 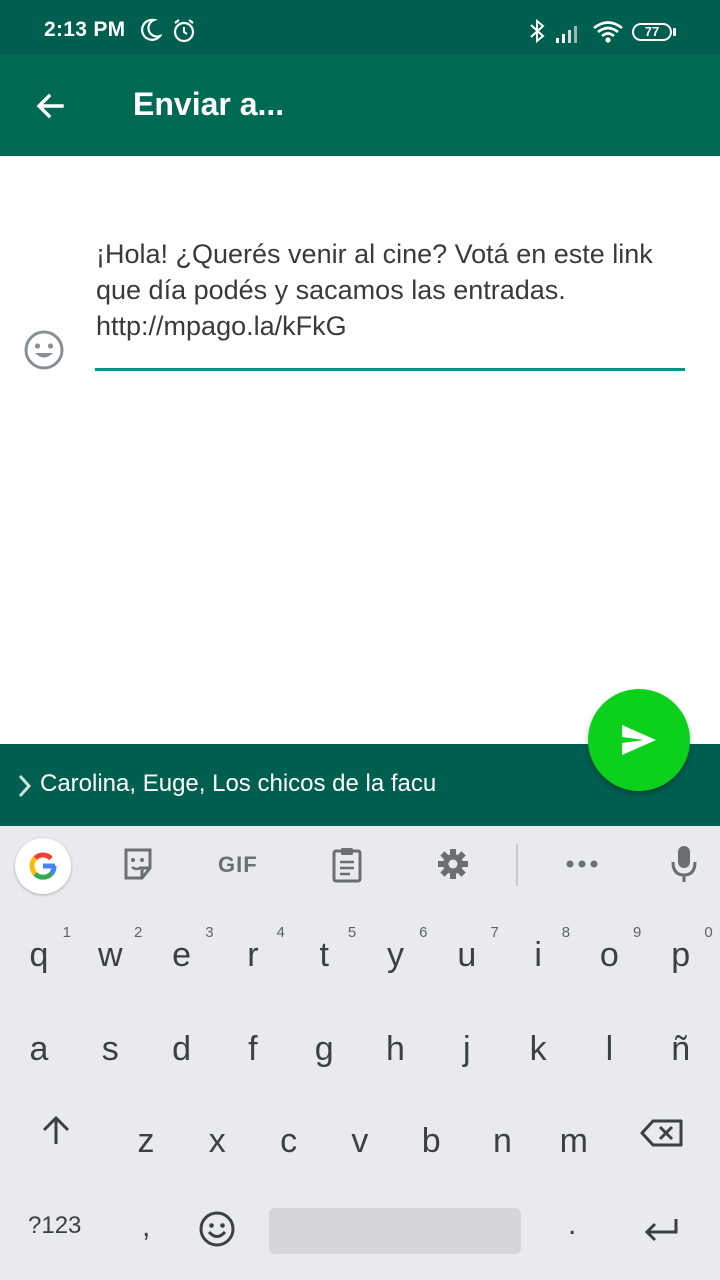 What do you see at coordinates (395, 1231) in the screenshot?
I see `space-bar` at bounding box center [395, 1231].